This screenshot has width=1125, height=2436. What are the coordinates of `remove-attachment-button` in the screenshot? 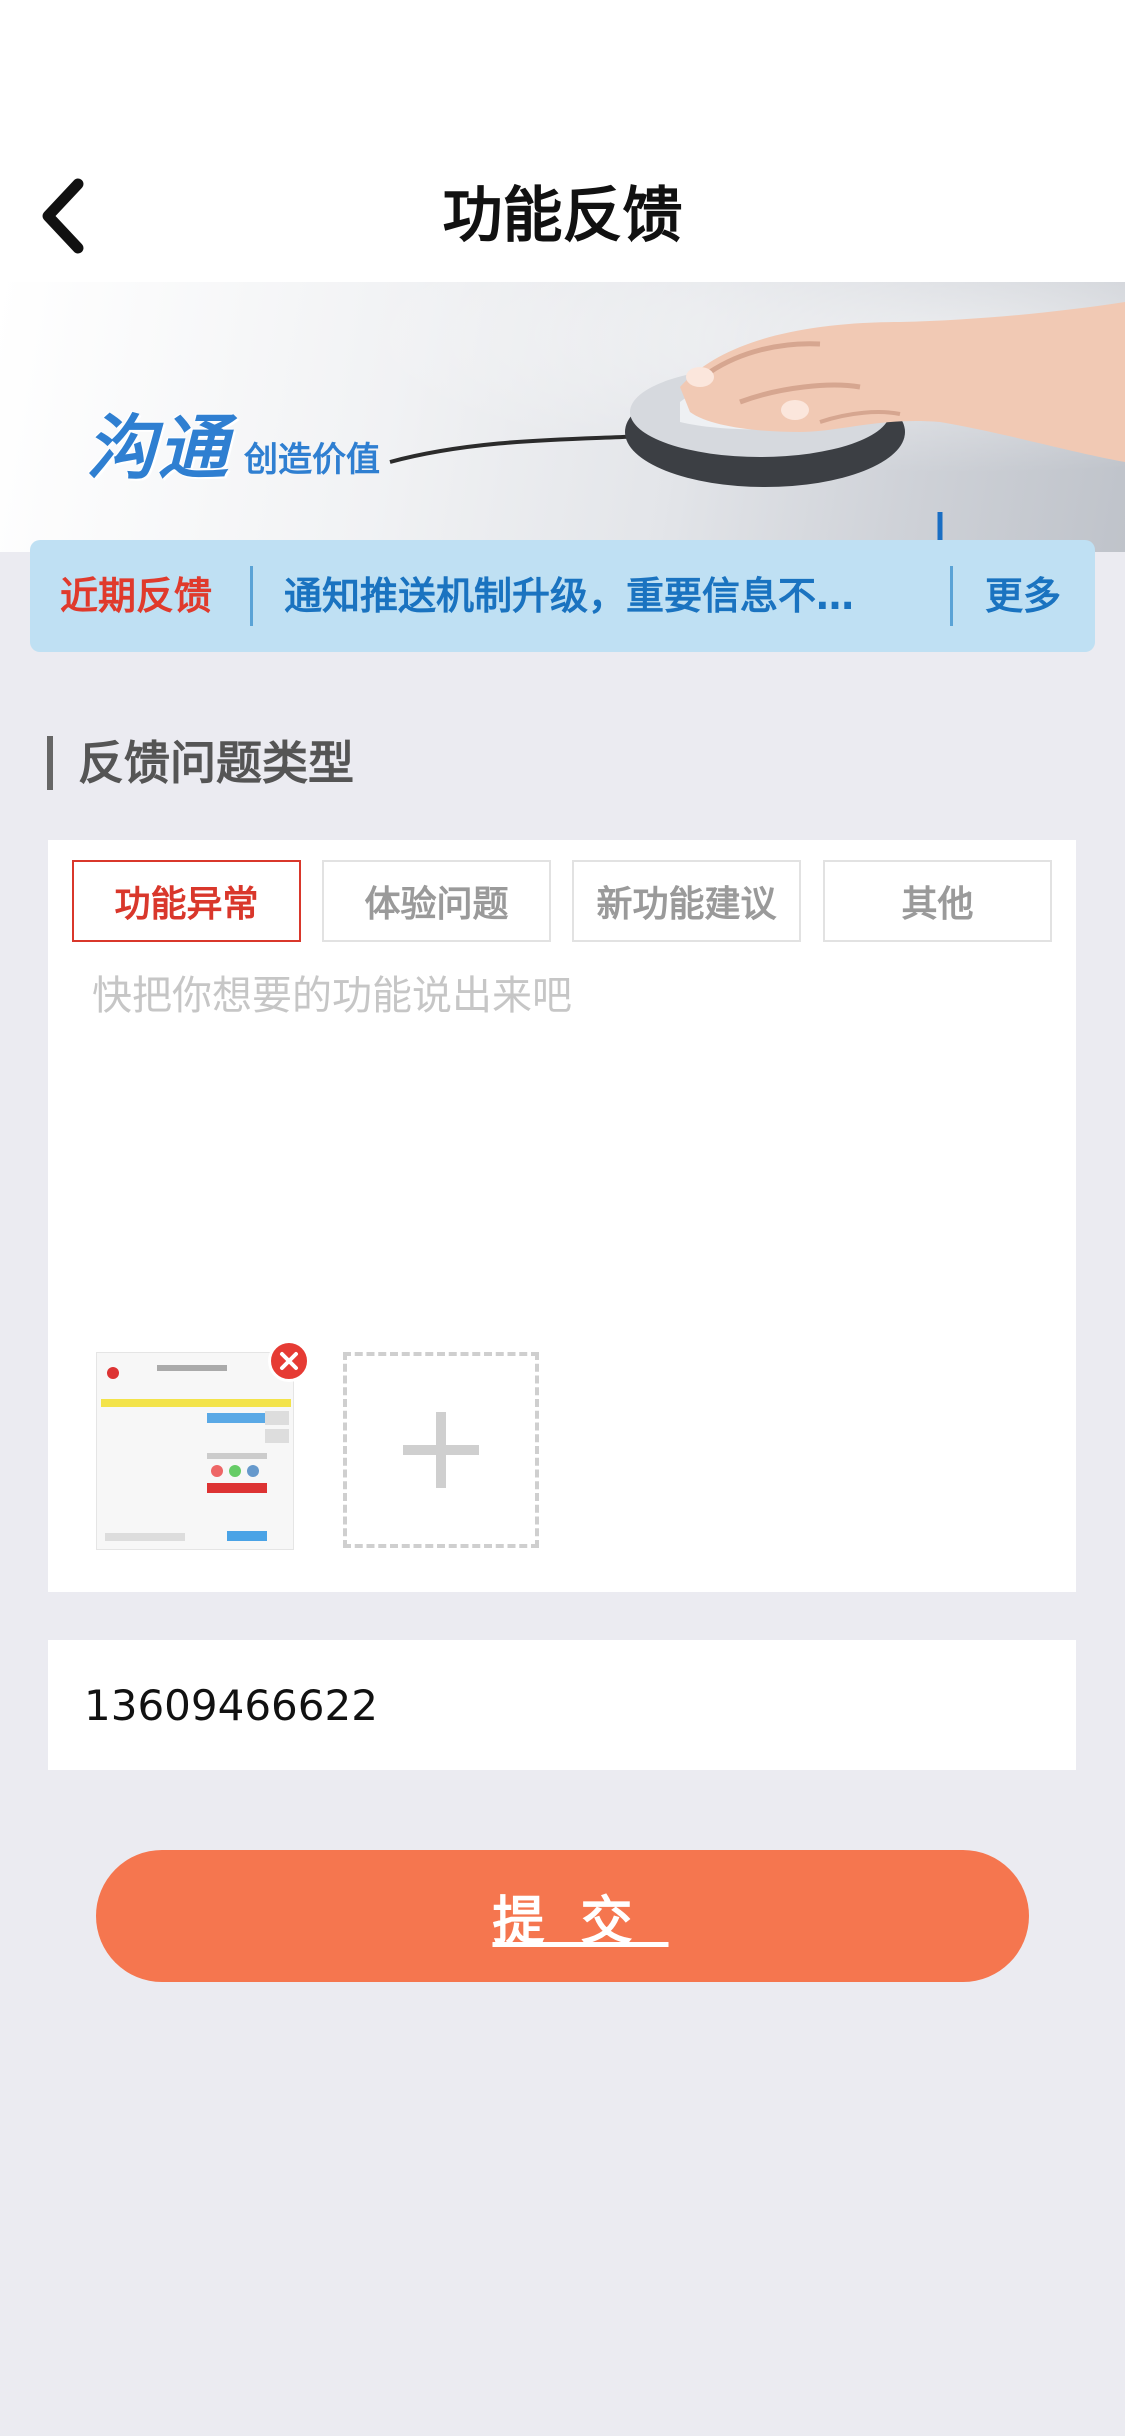 It's located at (289, 1361).